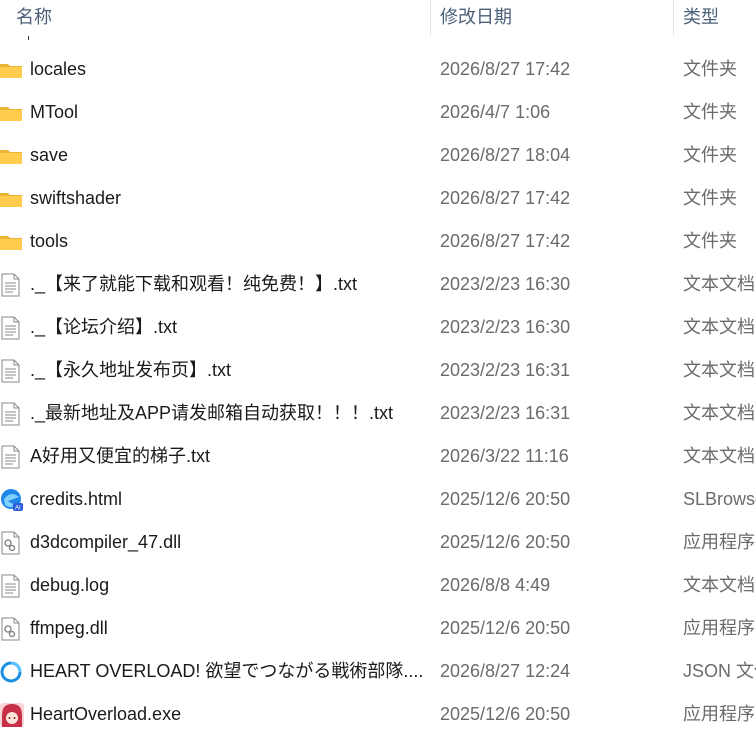 The width and height of the screenshot is (756, 738). I want to click on column-header-bar: 名称 修改日期 类型, so click(378, 18).